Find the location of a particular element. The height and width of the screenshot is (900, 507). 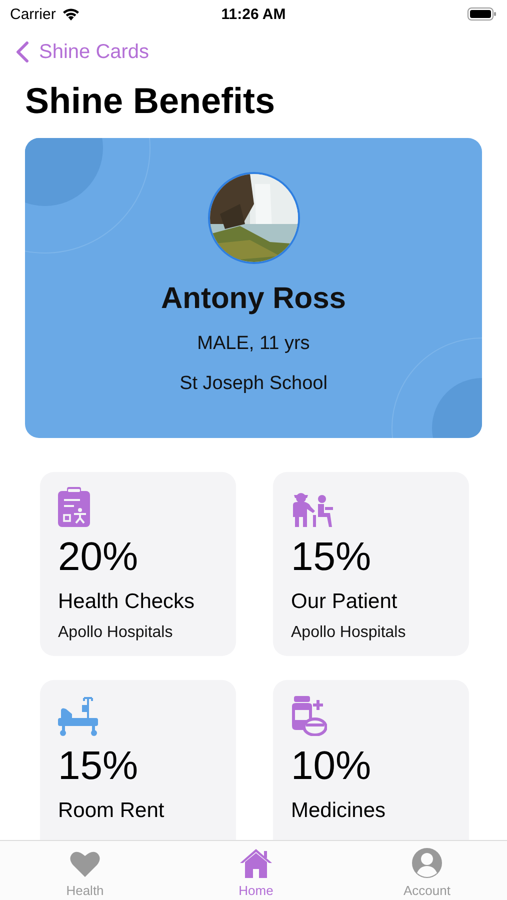

status-time: 11:26 AM is located at coordinates (253, 14).